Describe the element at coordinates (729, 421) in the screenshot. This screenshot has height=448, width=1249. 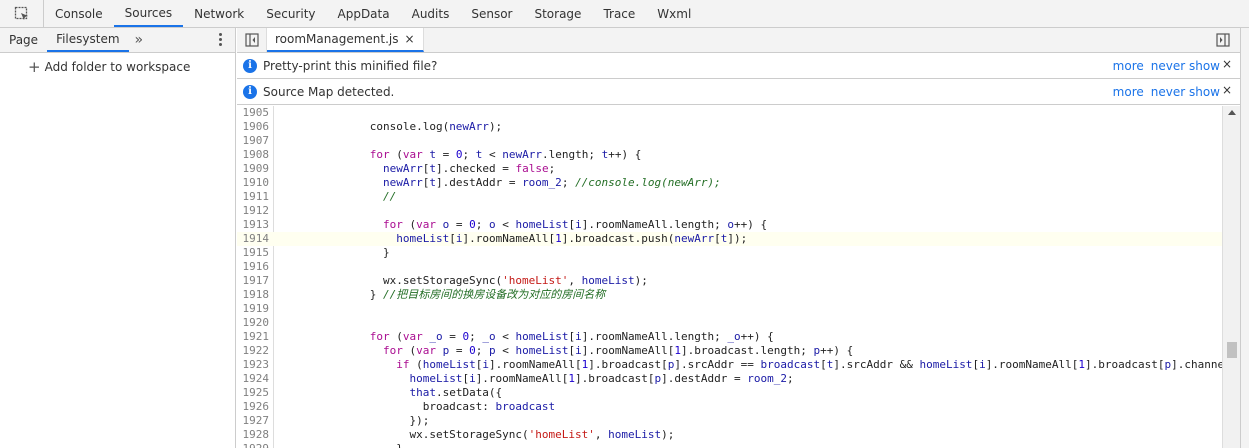
I see `code-line: 1927 });` at that location.